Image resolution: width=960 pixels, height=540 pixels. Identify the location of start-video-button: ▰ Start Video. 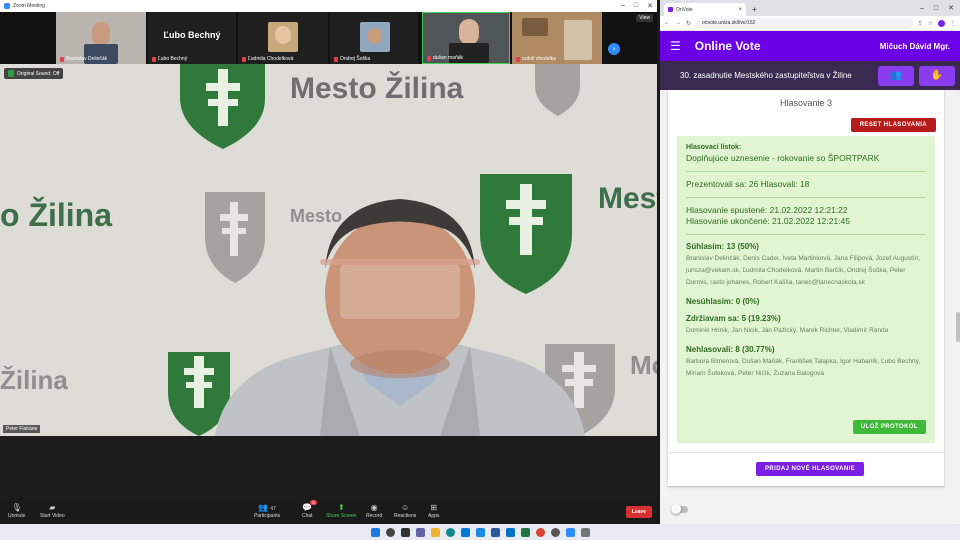
(52, 510).